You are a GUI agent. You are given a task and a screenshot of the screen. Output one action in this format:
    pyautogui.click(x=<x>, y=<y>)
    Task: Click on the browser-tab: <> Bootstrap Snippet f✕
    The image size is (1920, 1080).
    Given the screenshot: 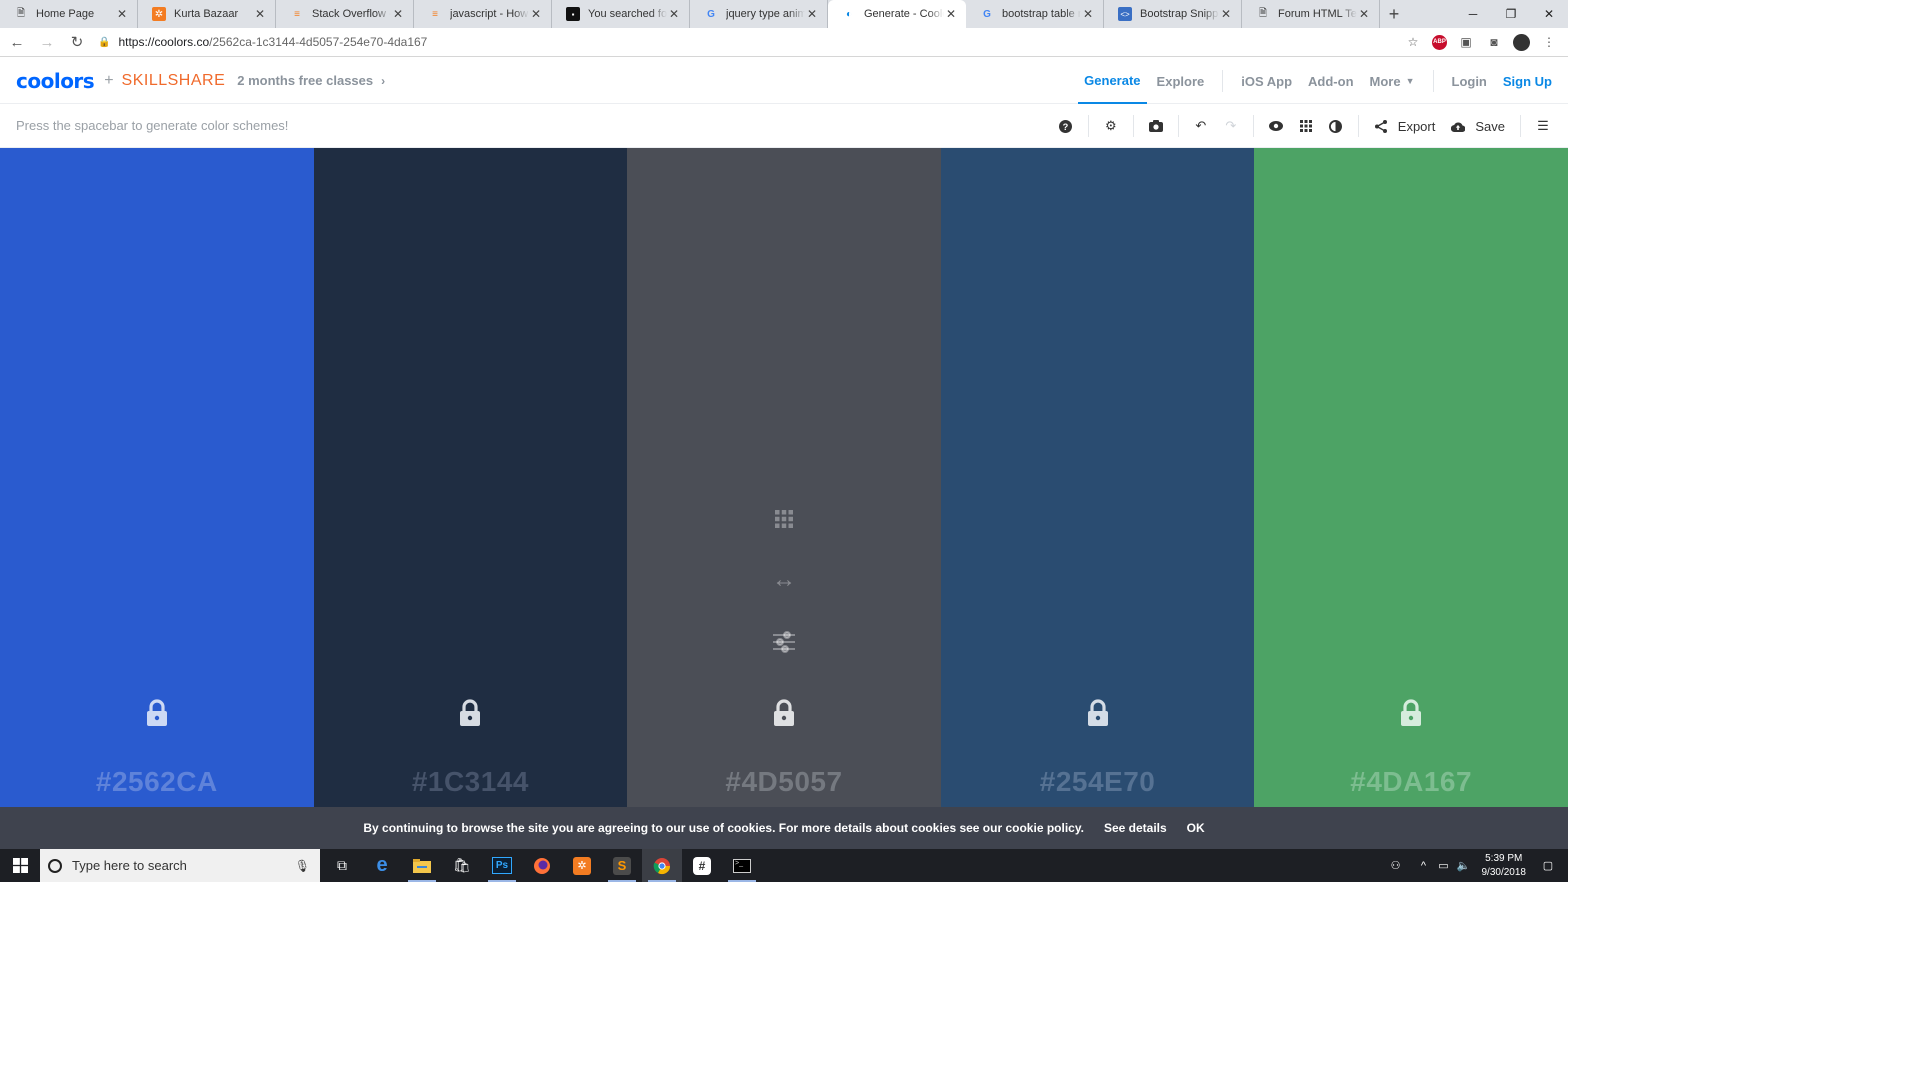 What is the action you would take?
    pyautogui.click(x=1173, y=14)
    